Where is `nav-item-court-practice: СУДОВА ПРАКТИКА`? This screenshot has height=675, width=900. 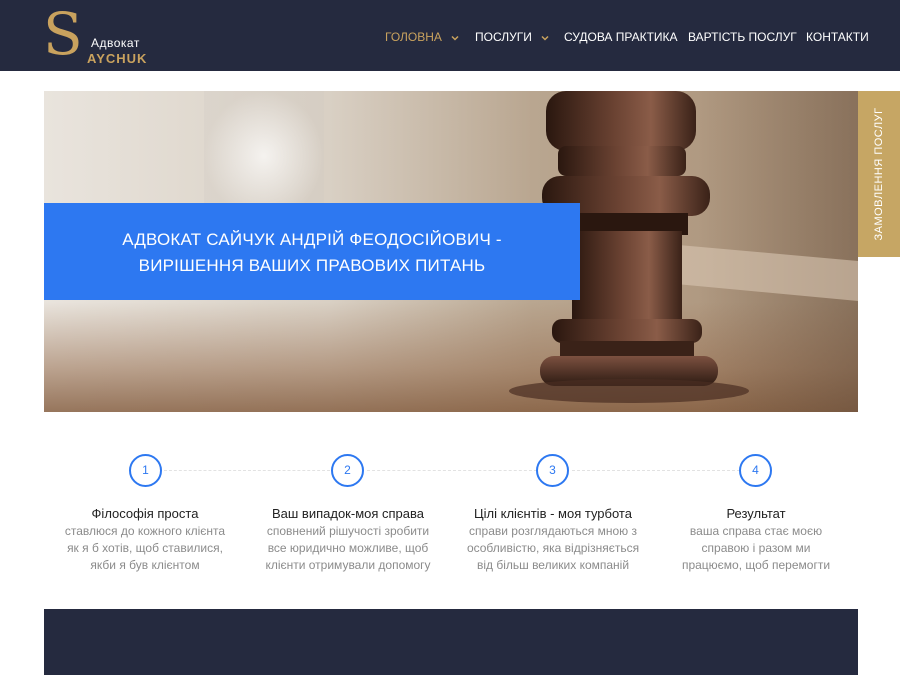
nav-item-court-practice: СУДОВА ПРАКТИКА is located at coordinates (621, 37).